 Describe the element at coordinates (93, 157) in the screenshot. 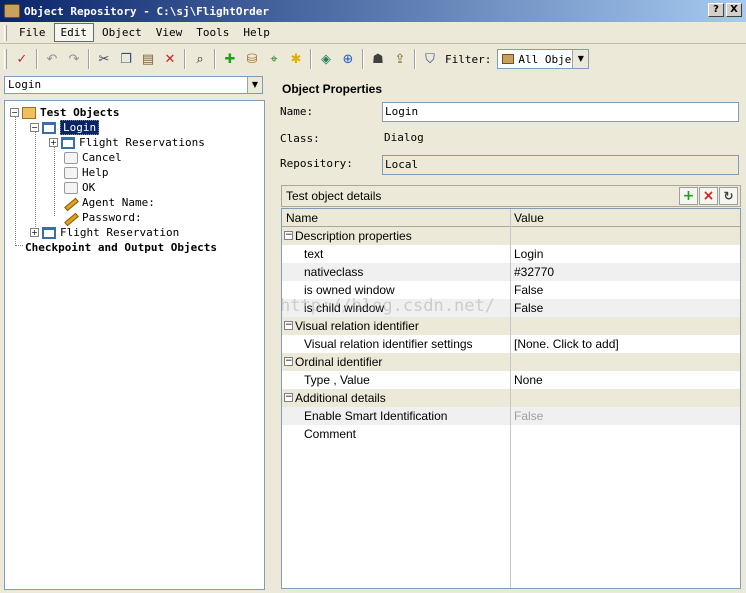

I see `tree-item-cancel: Cancel` at that location.